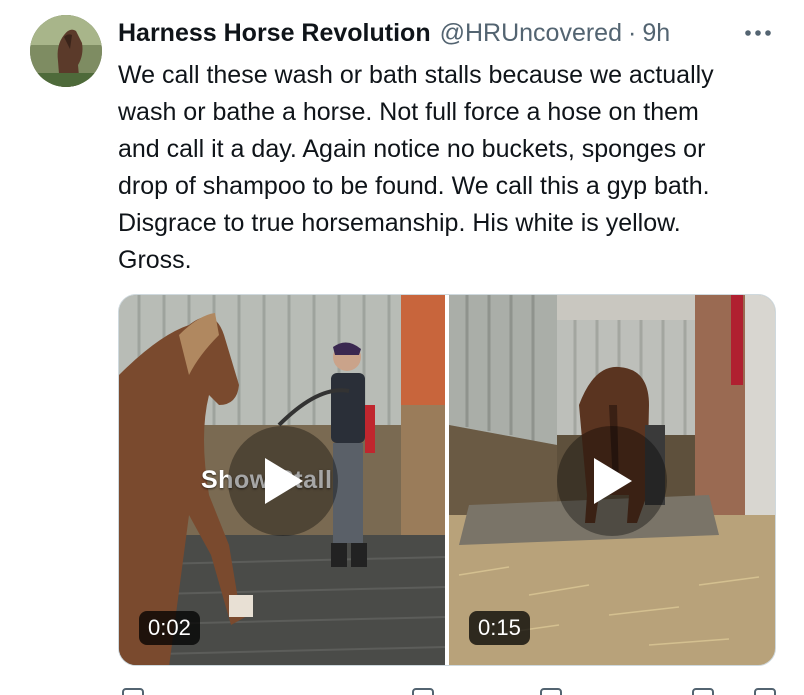 The width and height of the screenshot is (804, 695). What do you see at coordinates (531, 33) in the screenshot?
I see `author-handle: @HRUncovered` at bounding box center [531, 33].